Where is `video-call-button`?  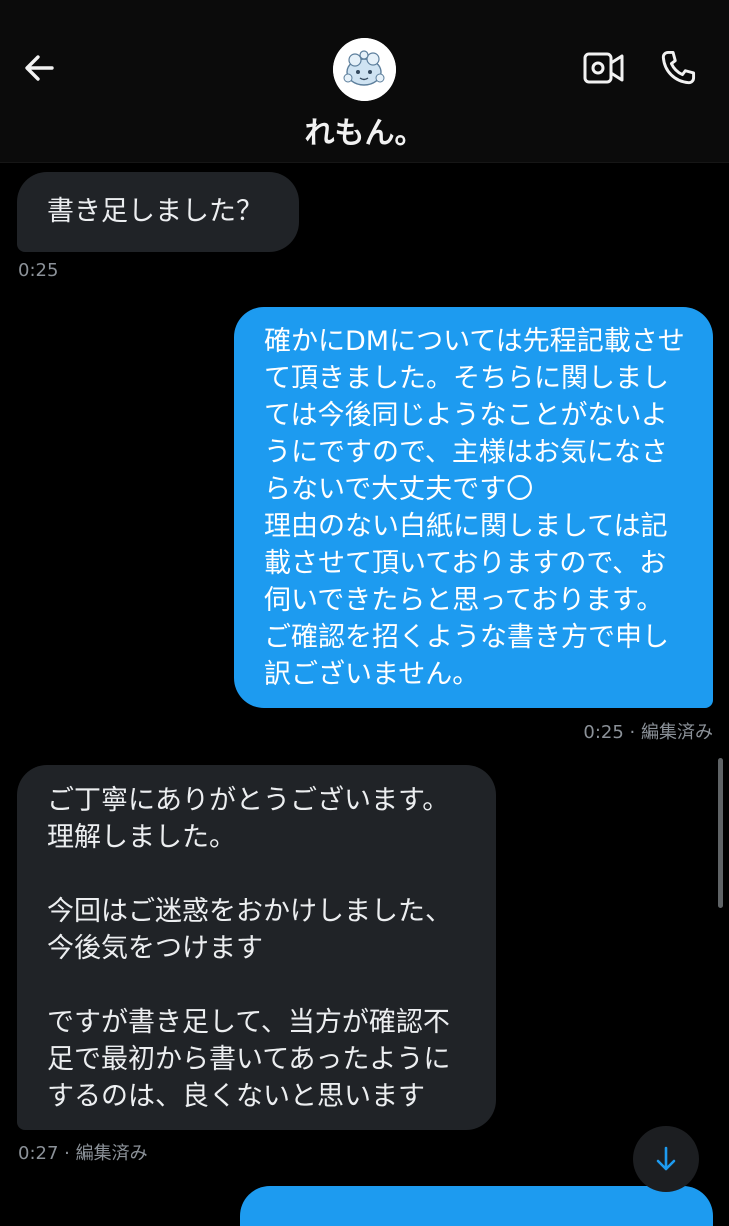 video-call-button is located at coordinates (604, 68).